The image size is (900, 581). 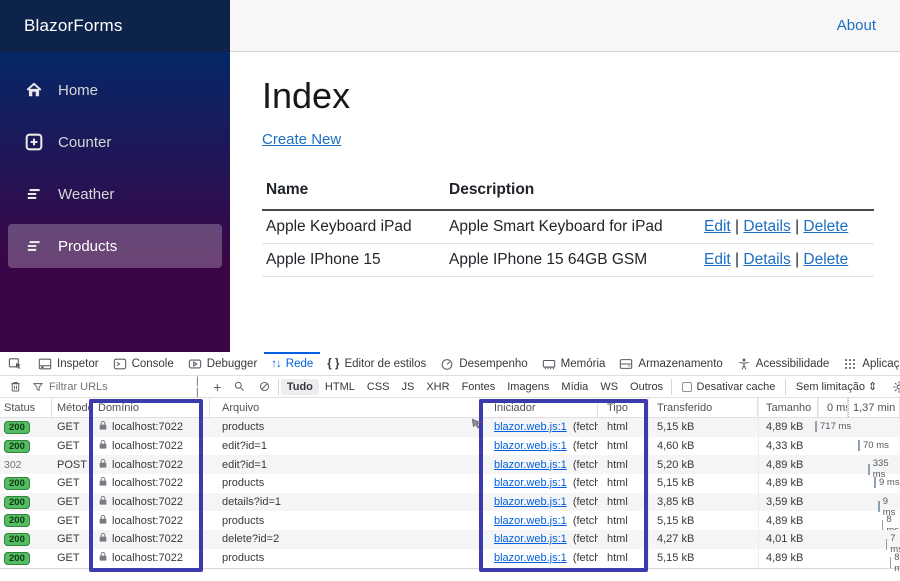 I want to click on pick-element-icon, so click(x=15, y=363).